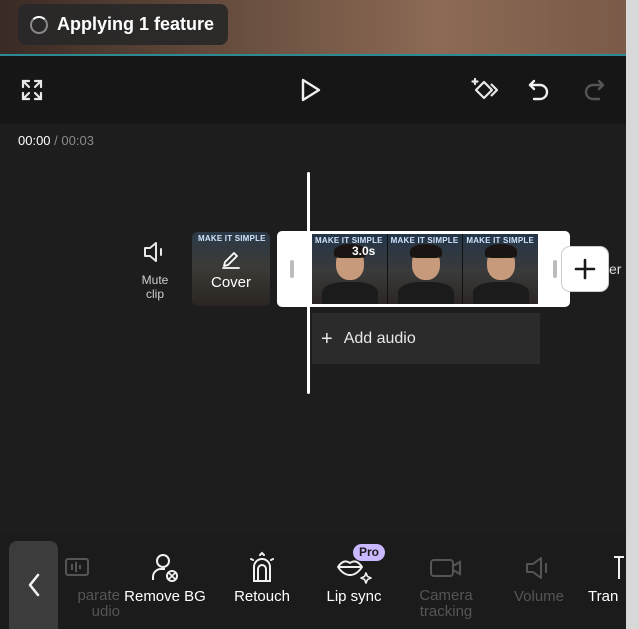  Describe the element at coordinates (136, 24) in the screenshot. I see `toast-text: Applying 1 feature` at that location.